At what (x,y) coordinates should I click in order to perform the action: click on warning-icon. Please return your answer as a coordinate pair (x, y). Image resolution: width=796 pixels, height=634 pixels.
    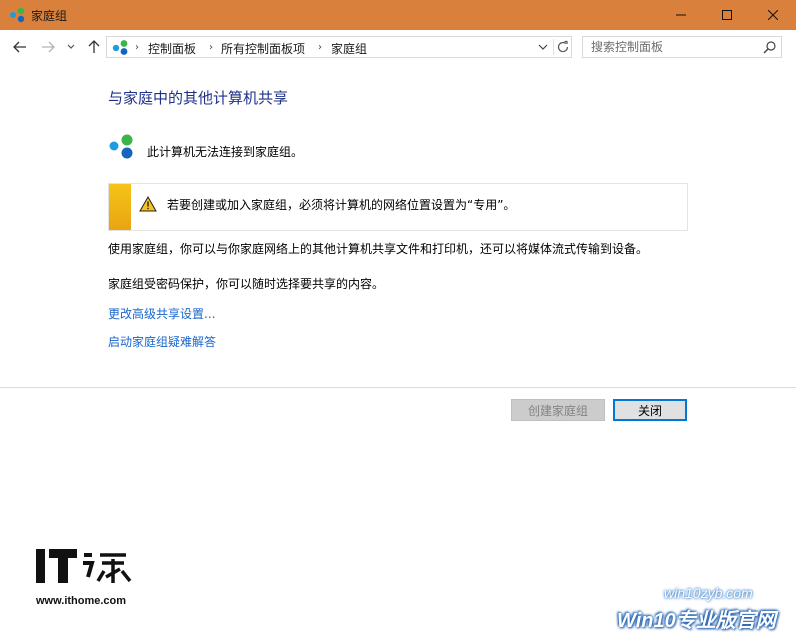
    Looking at the image, I should click on (148, 204).